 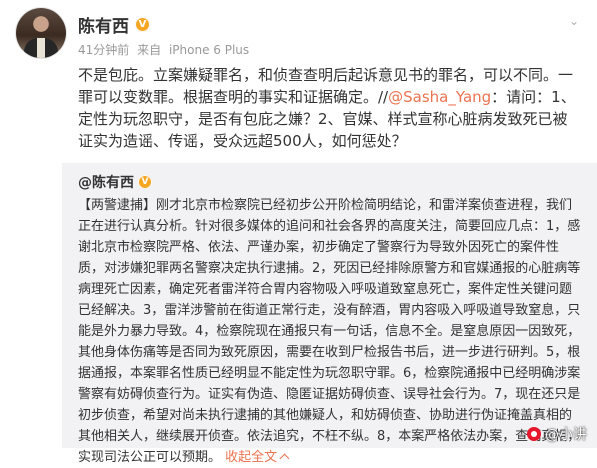 I want to click on weibo-logo-icon, so click(x=534, y=434).